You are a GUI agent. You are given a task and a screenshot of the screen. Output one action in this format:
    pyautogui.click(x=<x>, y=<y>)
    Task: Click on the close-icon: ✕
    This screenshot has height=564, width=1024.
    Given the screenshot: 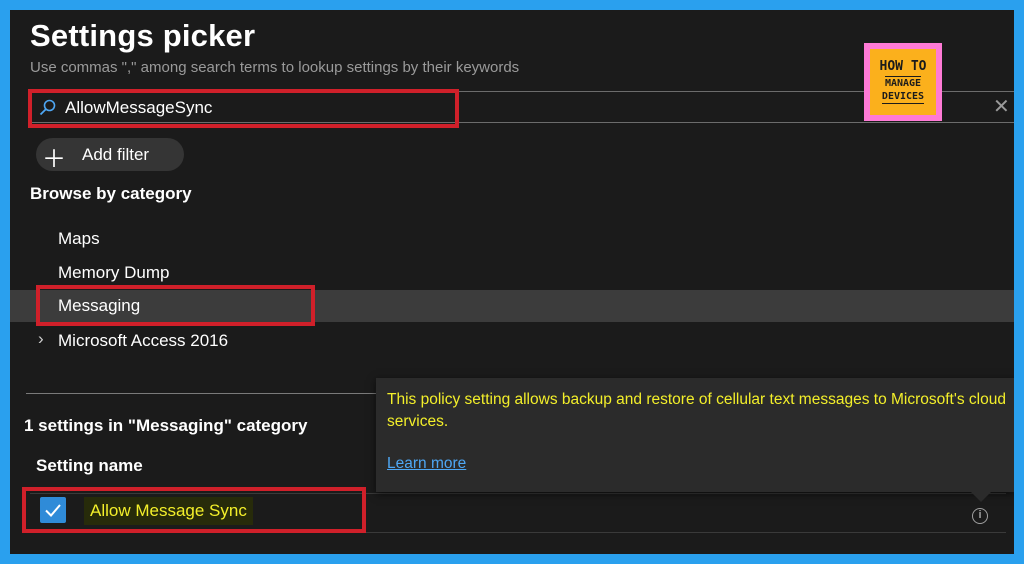 What is the action you would take?
    pyautogui.click(x=1001, y=107)
    